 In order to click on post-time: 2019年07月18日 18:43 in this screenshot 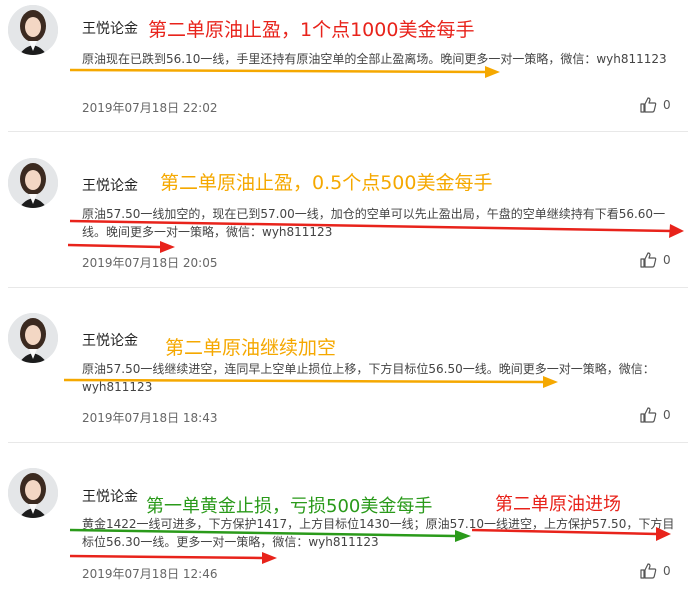, I will do `click(150, 418)`.